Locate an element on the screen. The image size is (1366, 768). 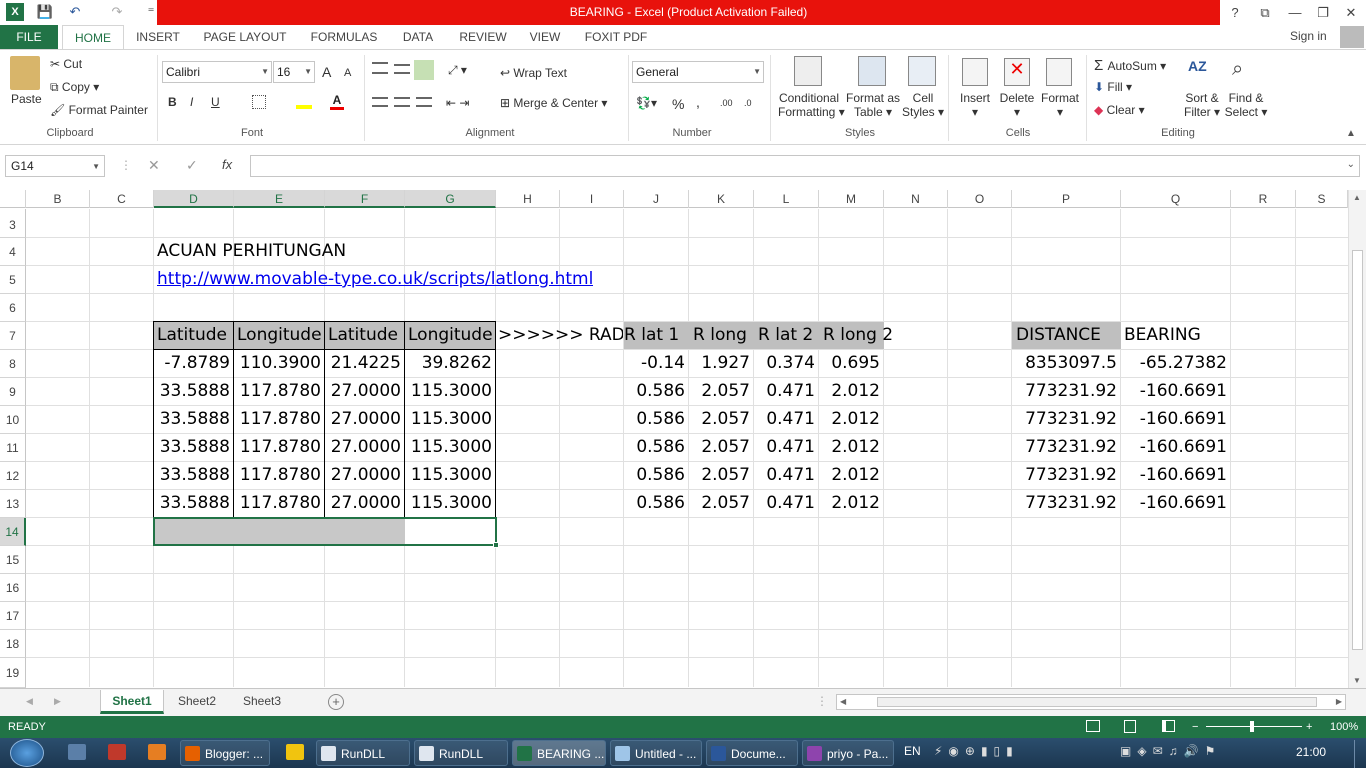
header-r-lat-2: R lat 2 is located at coordinates (786, 335).